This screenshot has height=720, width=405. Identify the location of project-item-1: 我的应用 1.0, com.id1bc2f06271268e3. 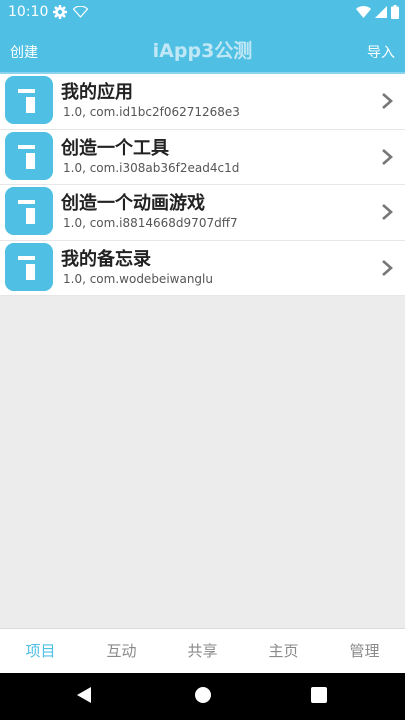
(202, 102).